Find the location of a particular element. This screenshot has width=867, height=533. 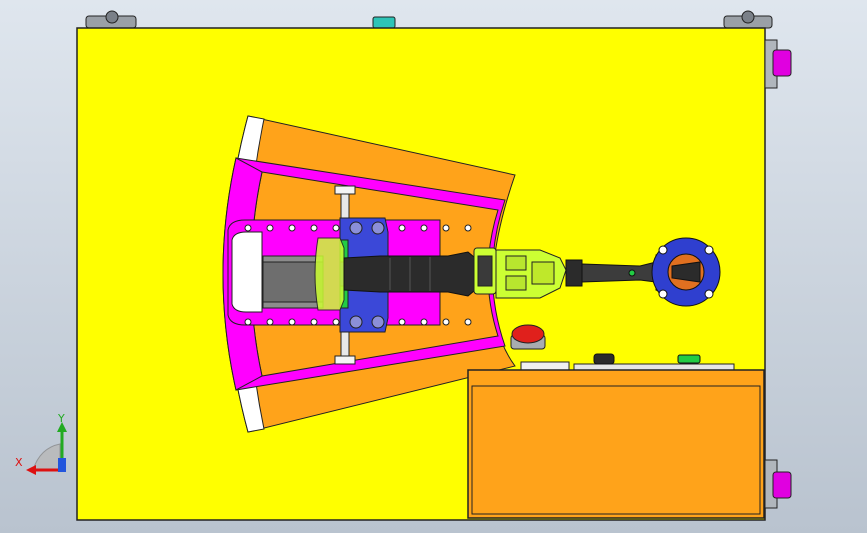

axis-y-label: Y is located at coordinates (61, 418).